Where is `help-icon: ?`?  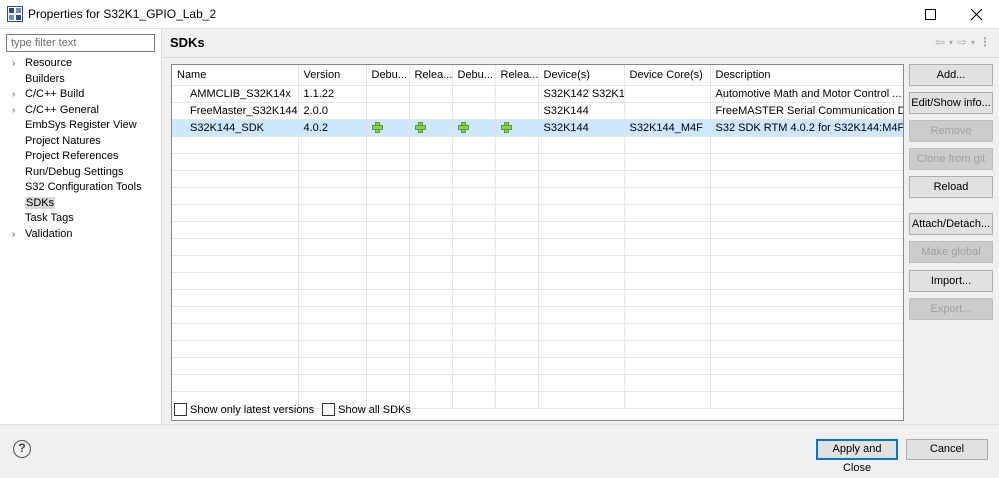 help-icon: ? is located at coordinates (22, 449).